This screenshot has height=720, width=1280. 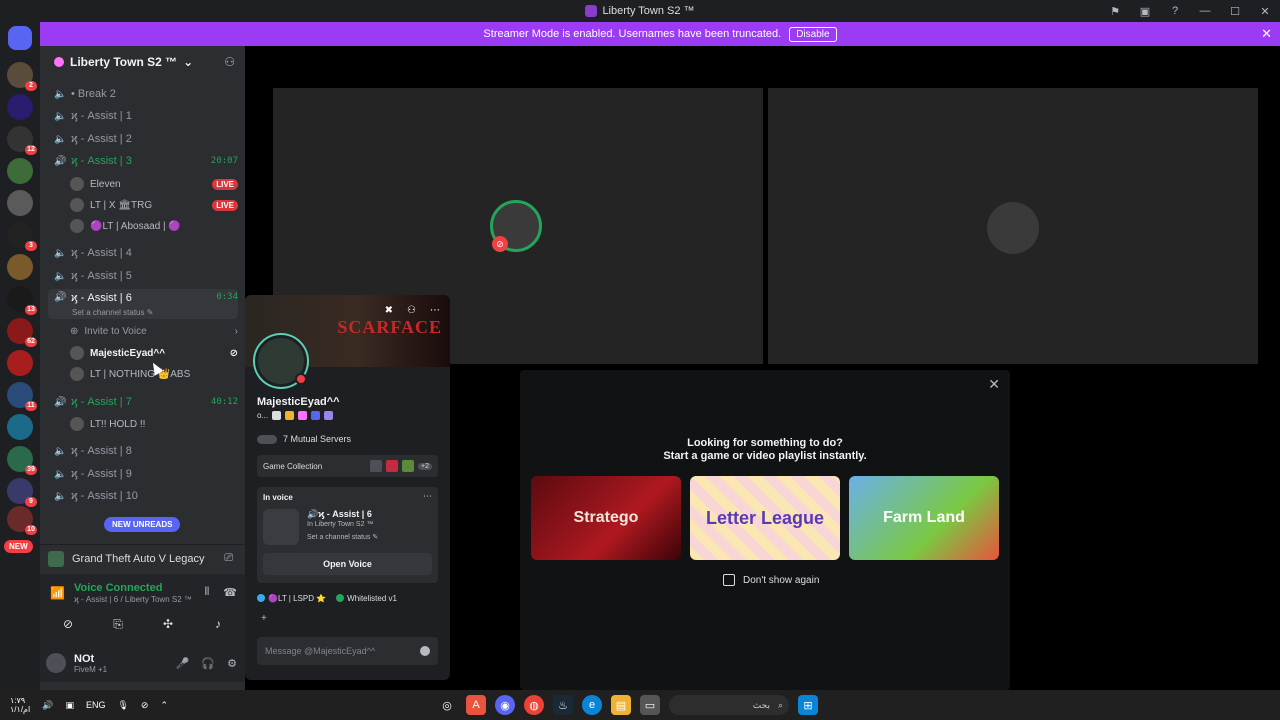 I want to click on voice-channel: 🔊 ϗ - Assist | 7 40:12, so click(x=143, y=402).